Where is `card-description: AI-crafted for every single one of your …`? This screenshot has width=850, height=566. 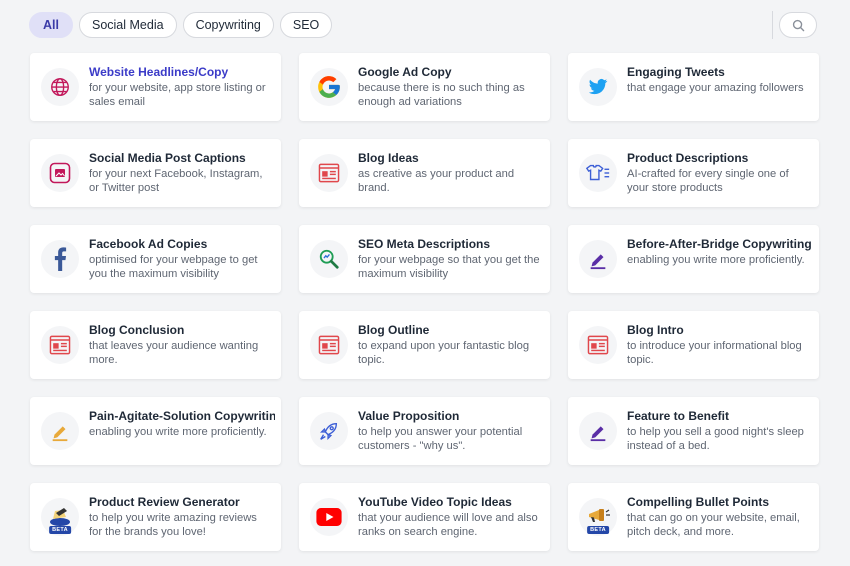
card-description: AI-crafted for every single one of your … is located at coordinates (708, 181).